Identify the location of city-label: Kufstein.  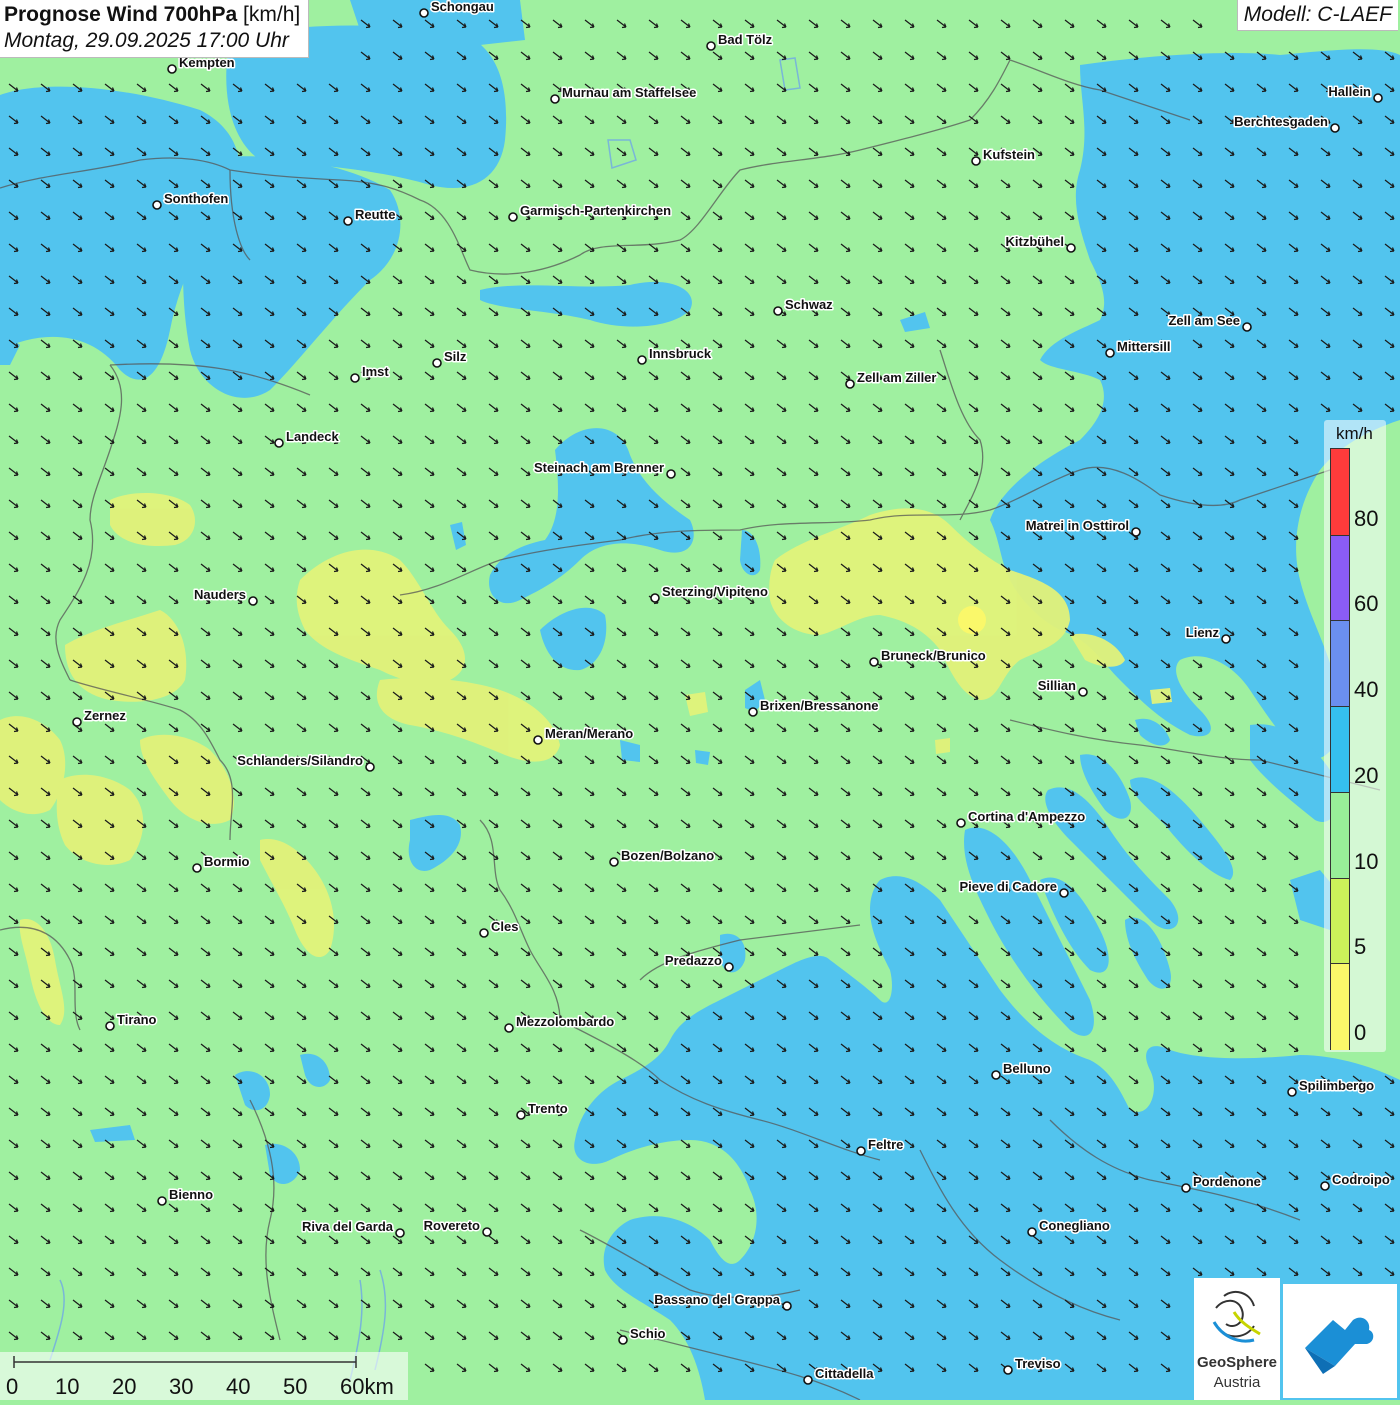
(1009, 154).